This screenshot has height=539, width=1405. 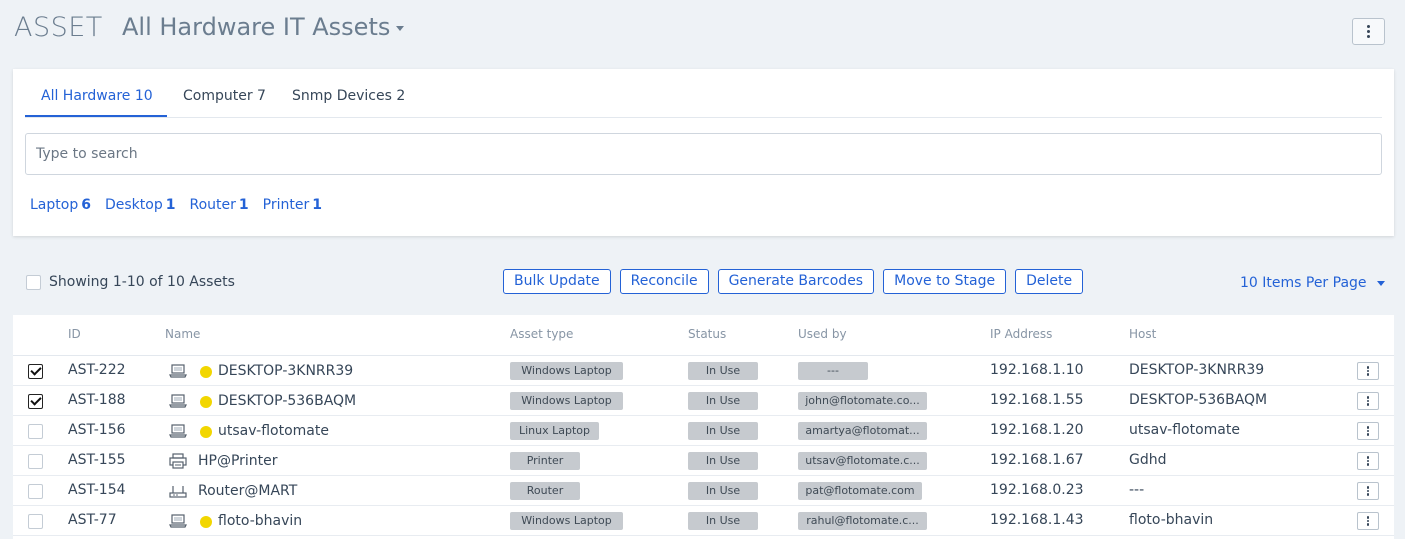 What do you see at coordinates (33, 282) in the screenshot?
I see `select-all-checkbox` at bounding box center [33, 282].